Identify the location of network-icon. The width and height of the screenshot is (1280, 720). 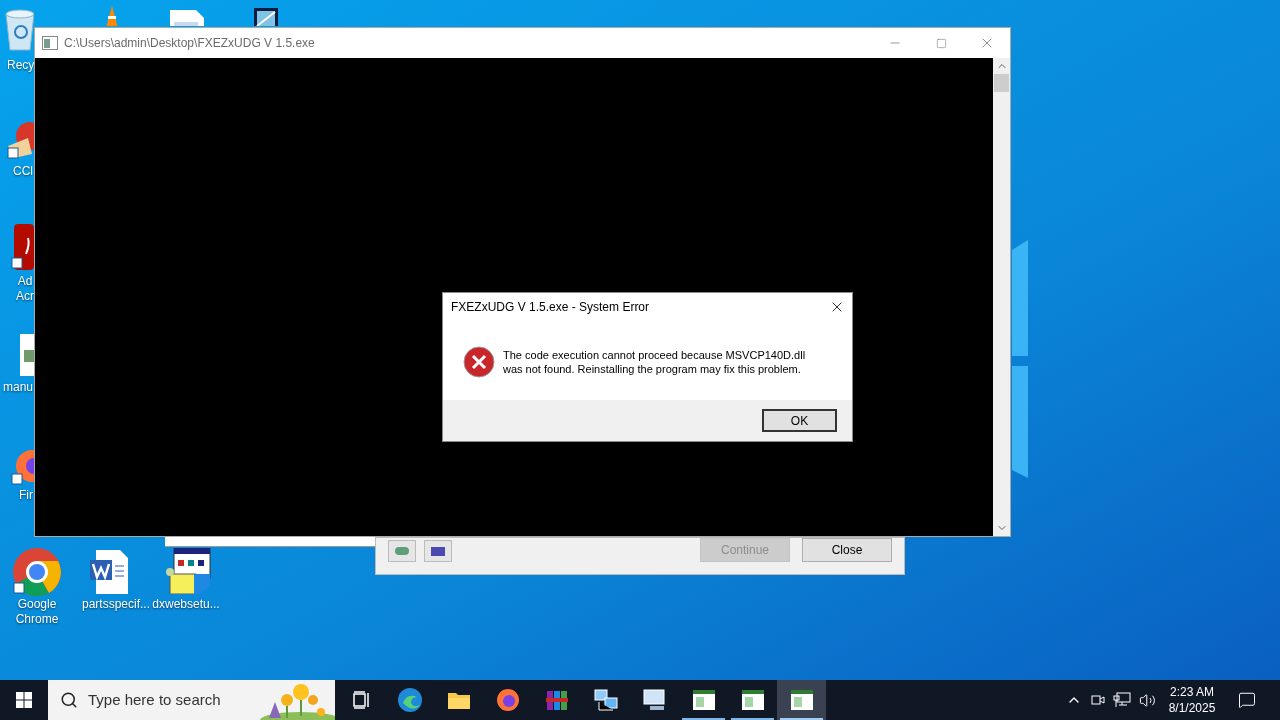
(1122, 700).